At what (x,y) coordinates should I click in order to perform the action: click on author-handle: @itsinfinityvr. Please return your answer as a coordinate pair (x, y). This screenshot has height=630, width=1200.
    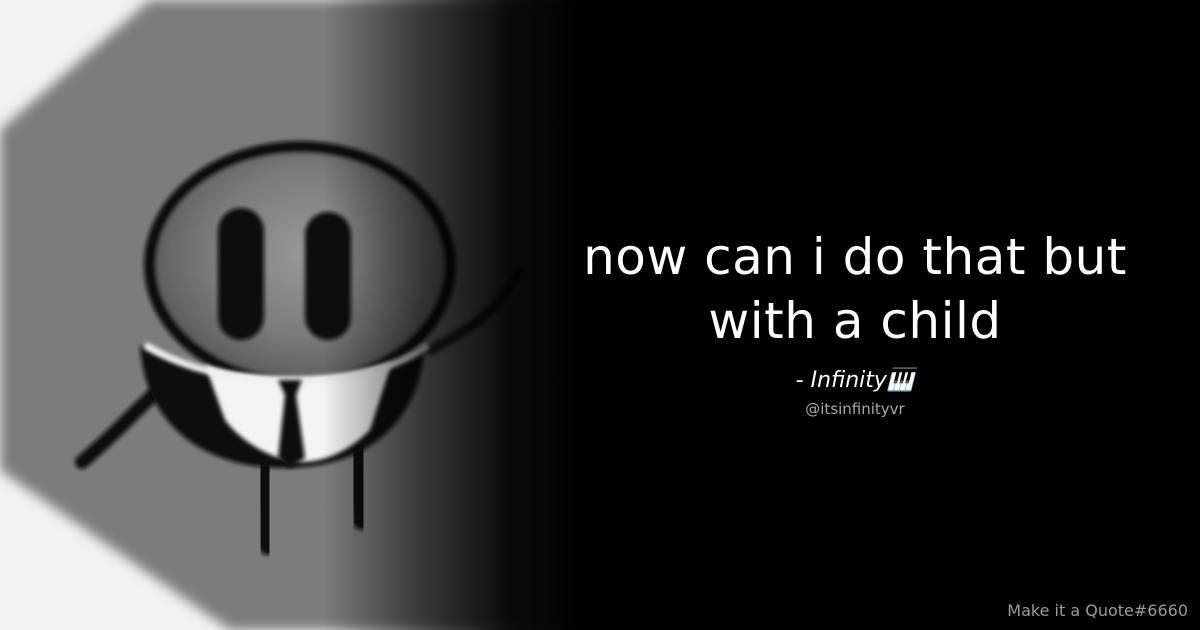
    Looking at the image, I should click on (855, 409).